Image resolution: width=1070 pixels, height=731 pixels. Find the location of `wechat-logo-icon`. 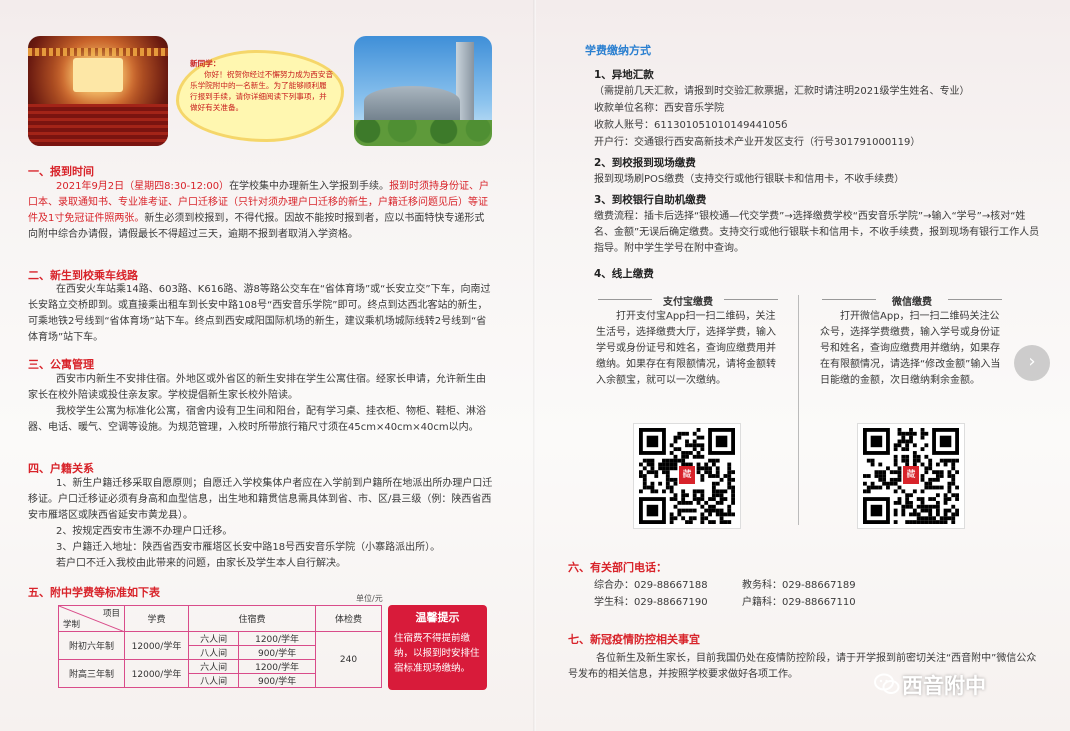

wechat-logo-icon is located at coordinates (887, 683).